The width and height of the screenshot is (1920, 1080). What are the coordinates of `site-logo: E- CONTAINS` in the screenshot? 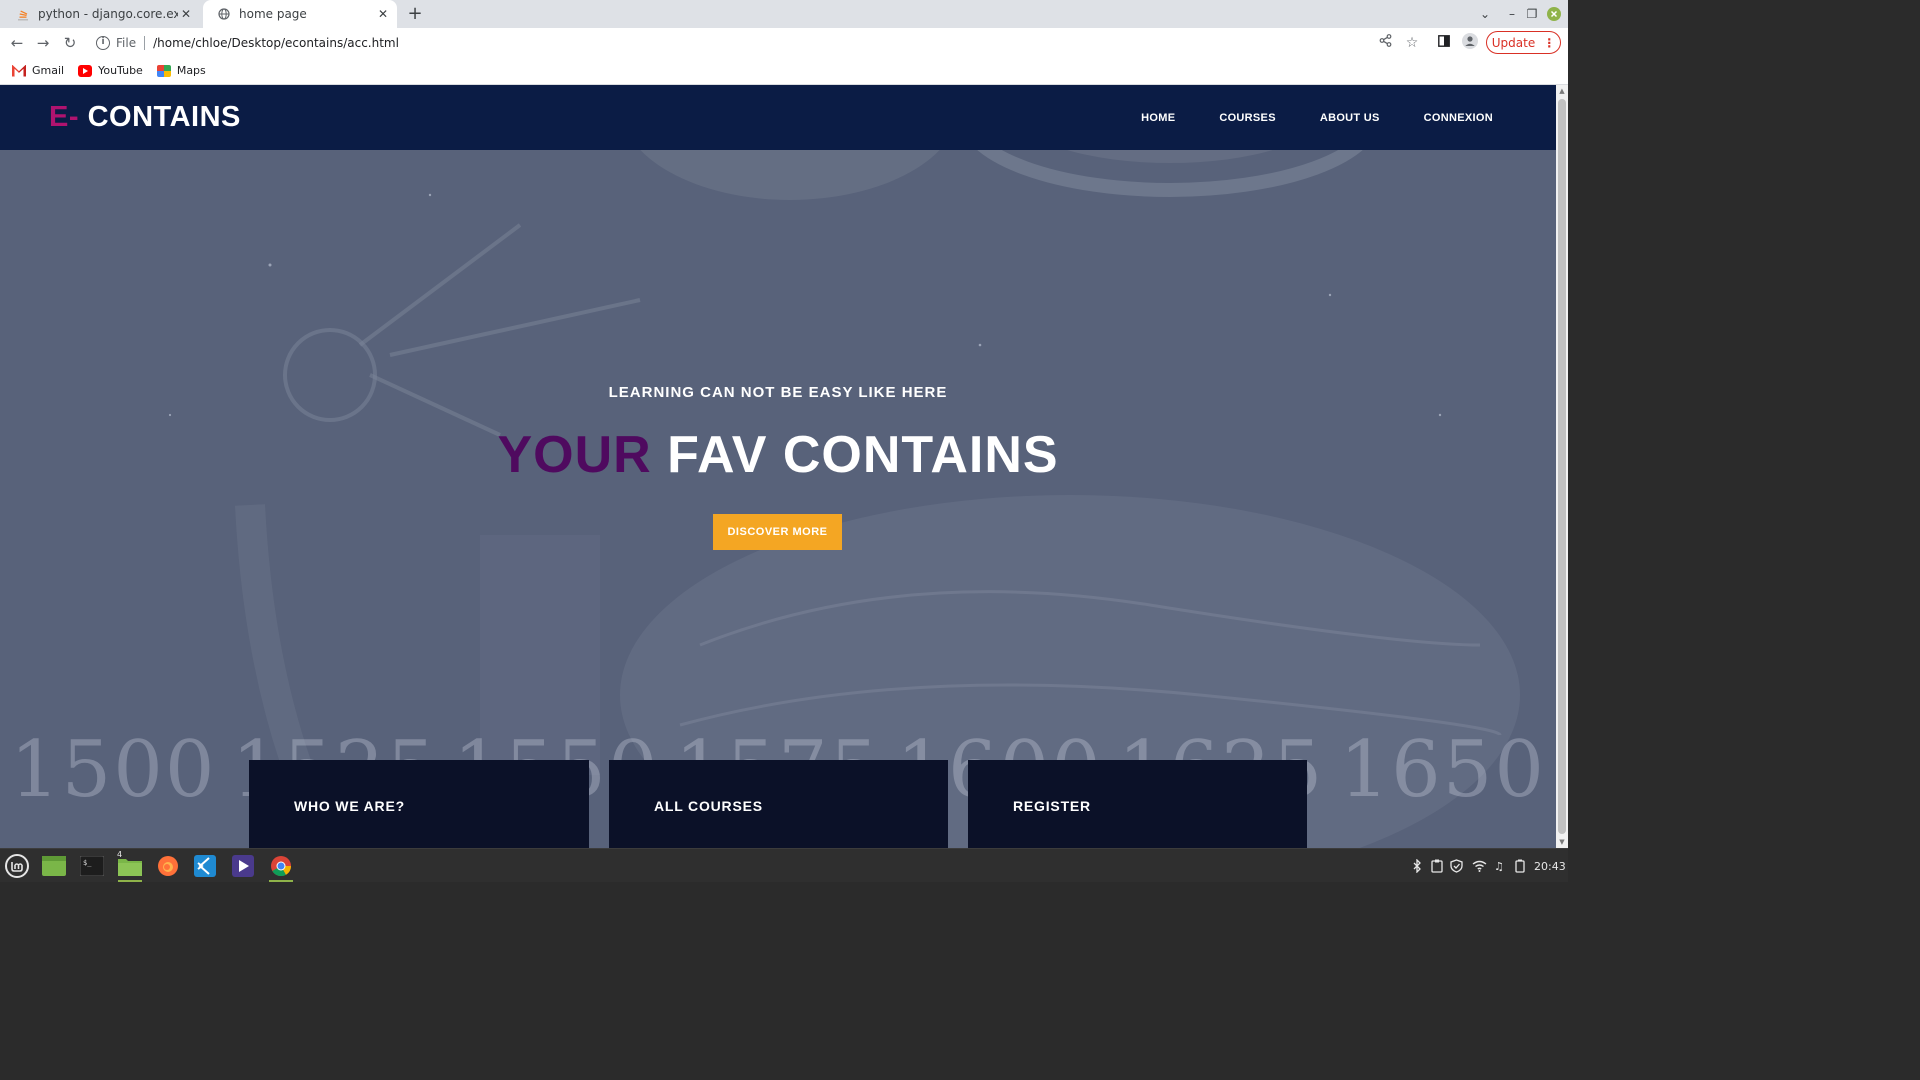 It's located at (145, 117).